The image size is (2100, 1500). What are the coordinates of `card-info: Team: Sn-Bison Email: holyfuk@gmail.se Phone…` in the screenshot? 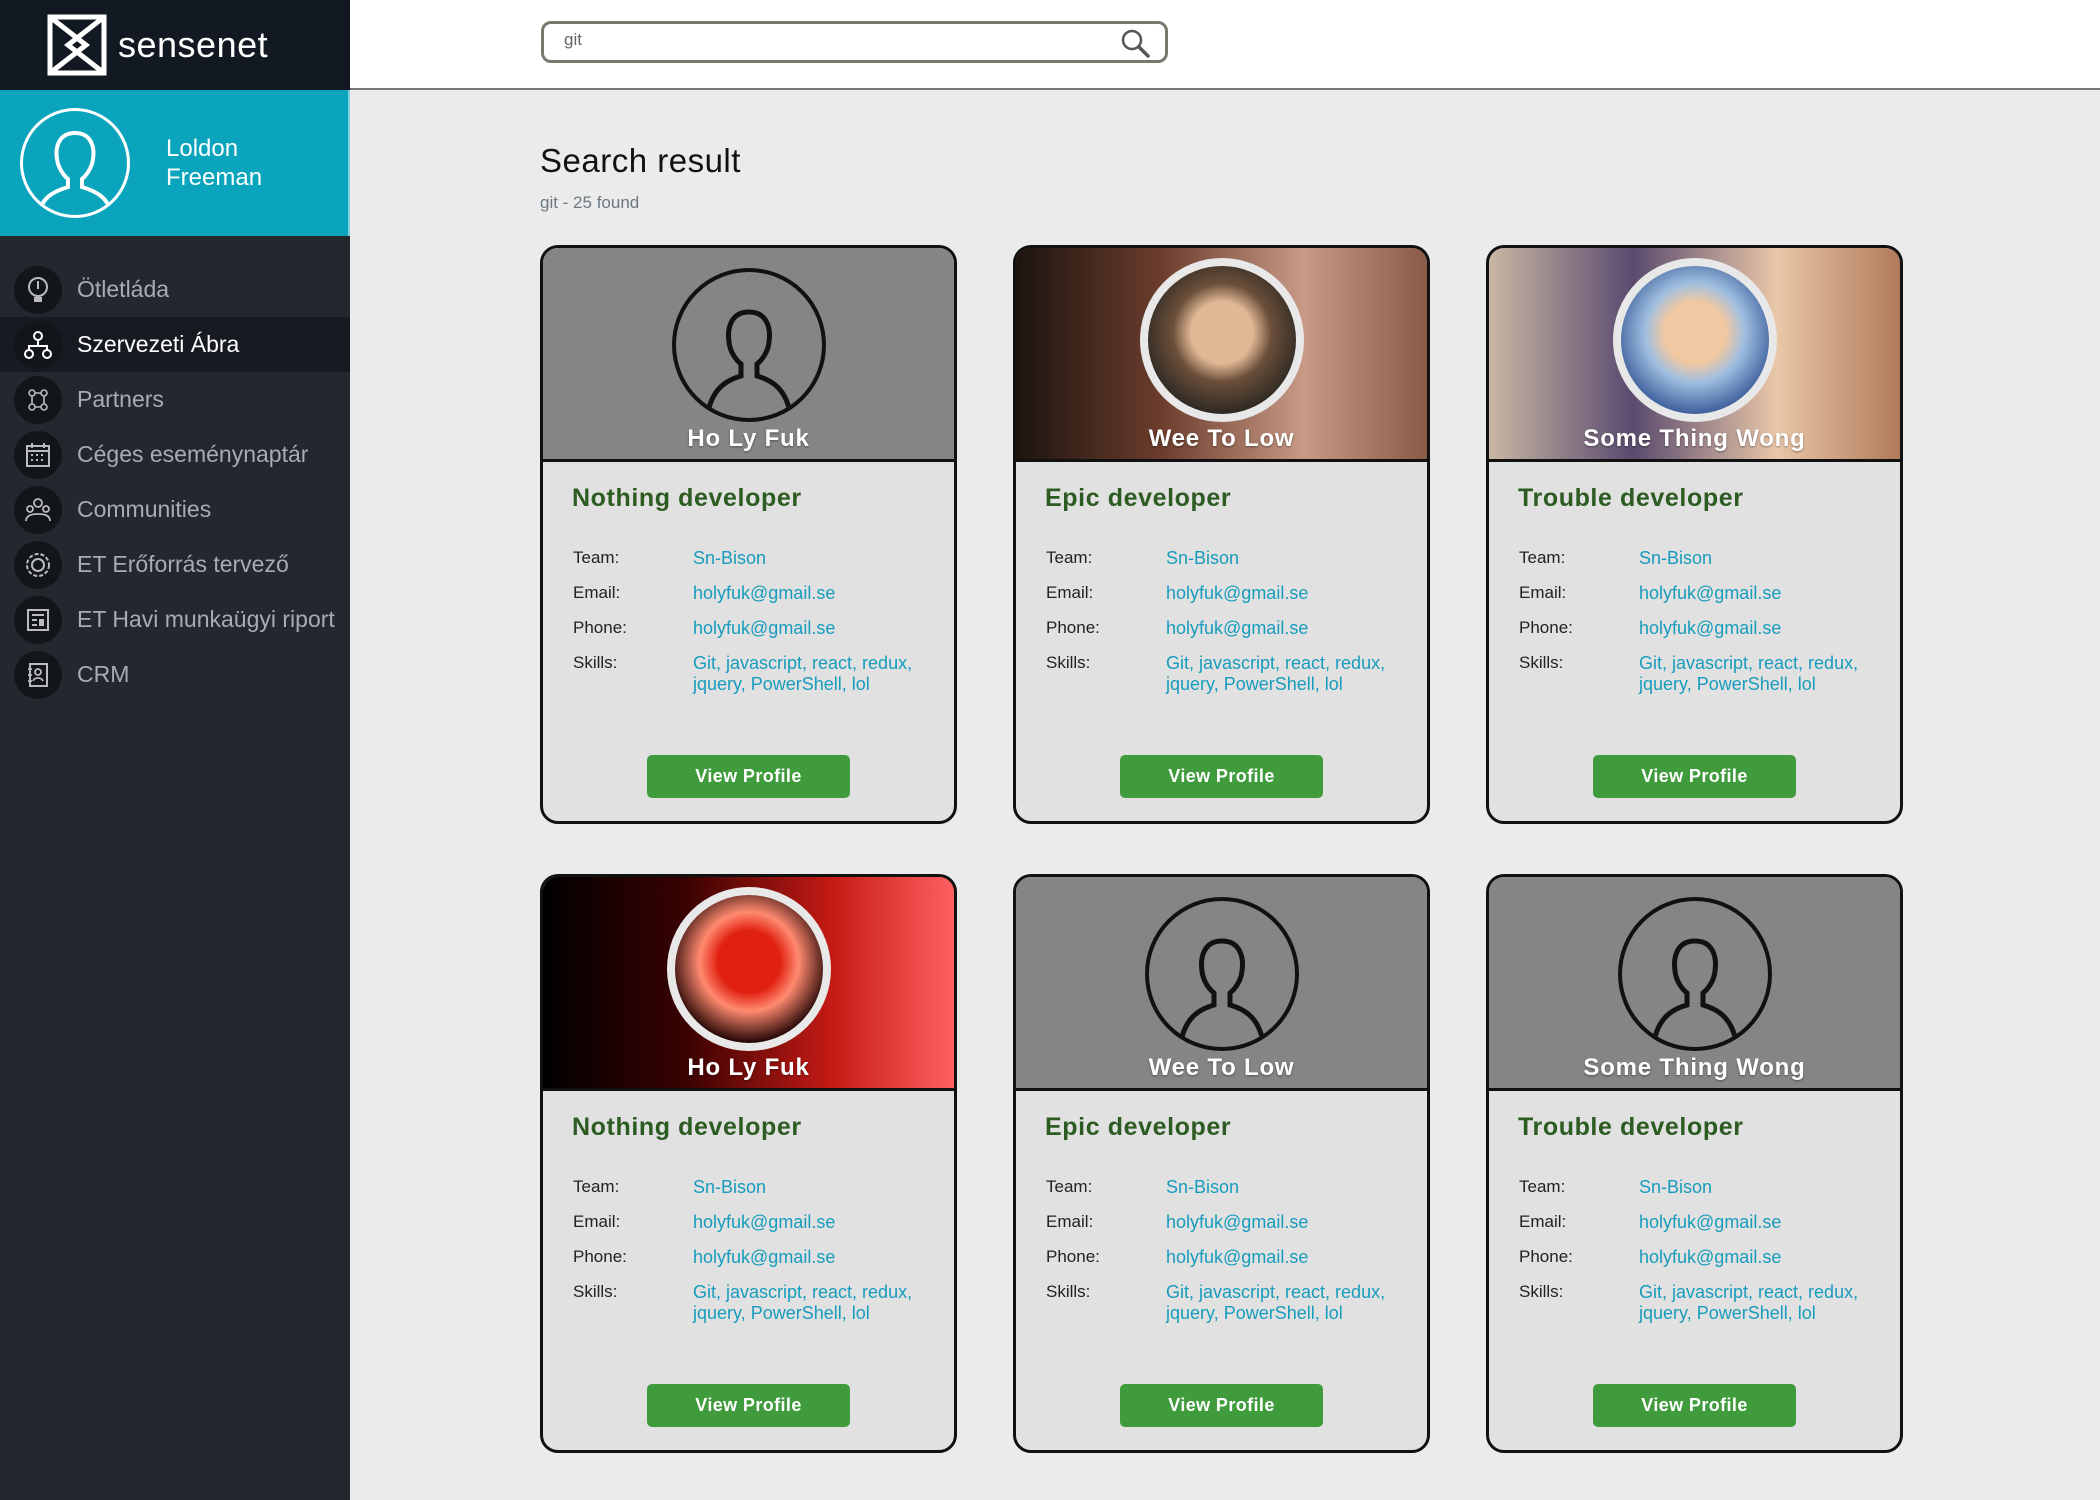 It's located at (1699, 628).